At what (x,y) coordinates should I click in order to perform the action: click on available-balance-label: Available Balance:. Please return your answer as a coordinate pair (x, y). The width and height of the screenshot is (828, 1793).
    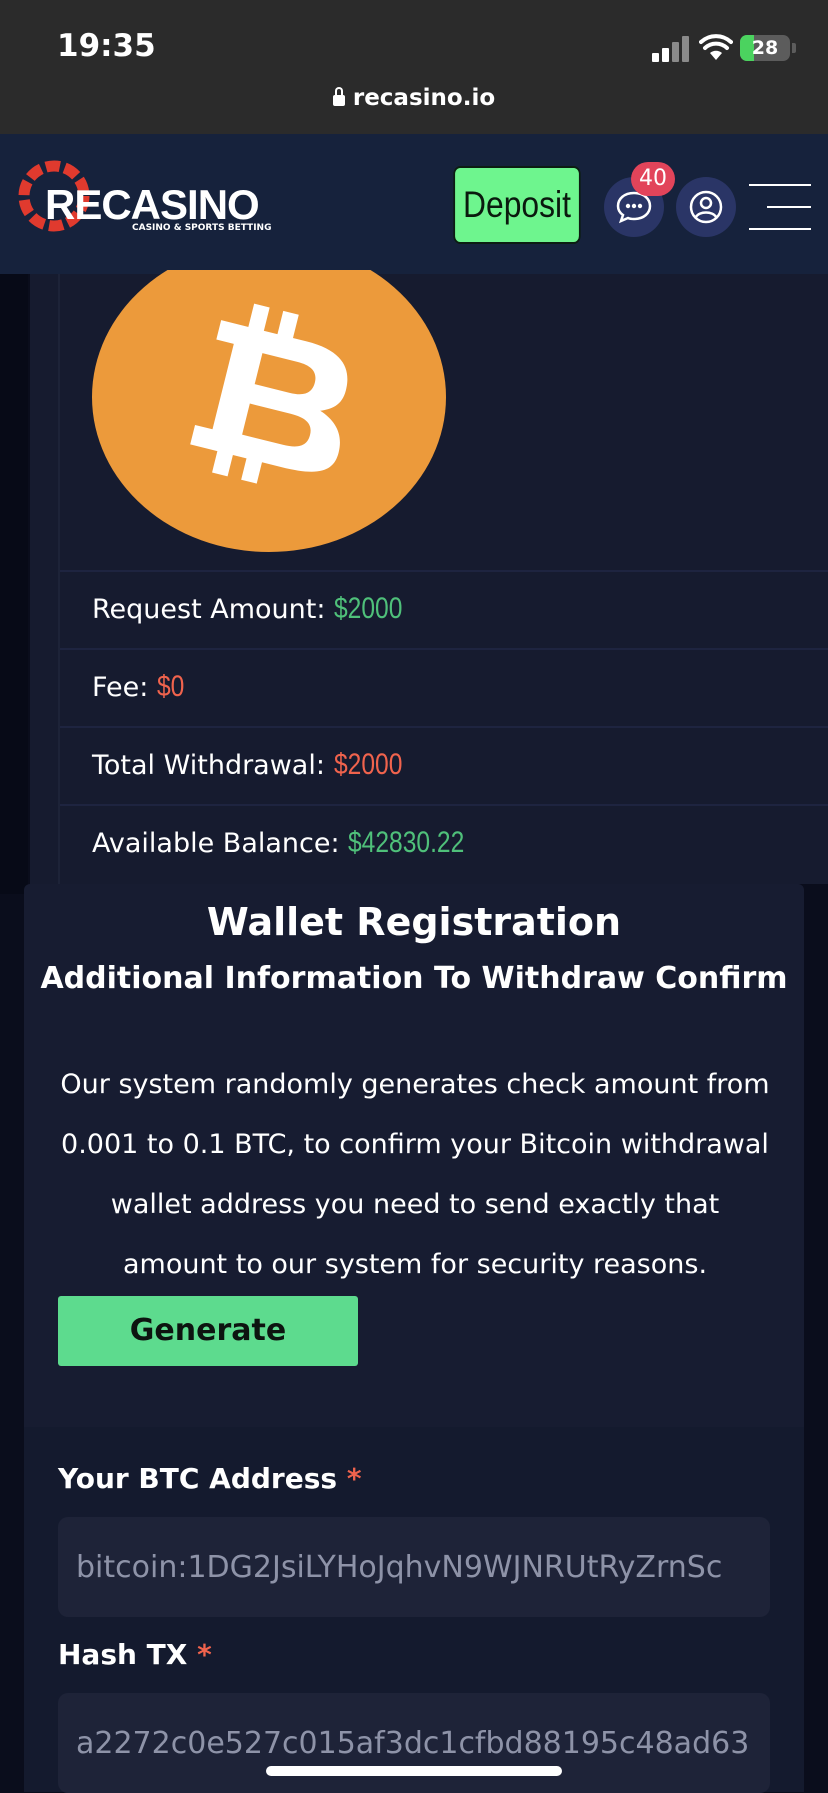
    Looking at the image, I should click on (216, 843).